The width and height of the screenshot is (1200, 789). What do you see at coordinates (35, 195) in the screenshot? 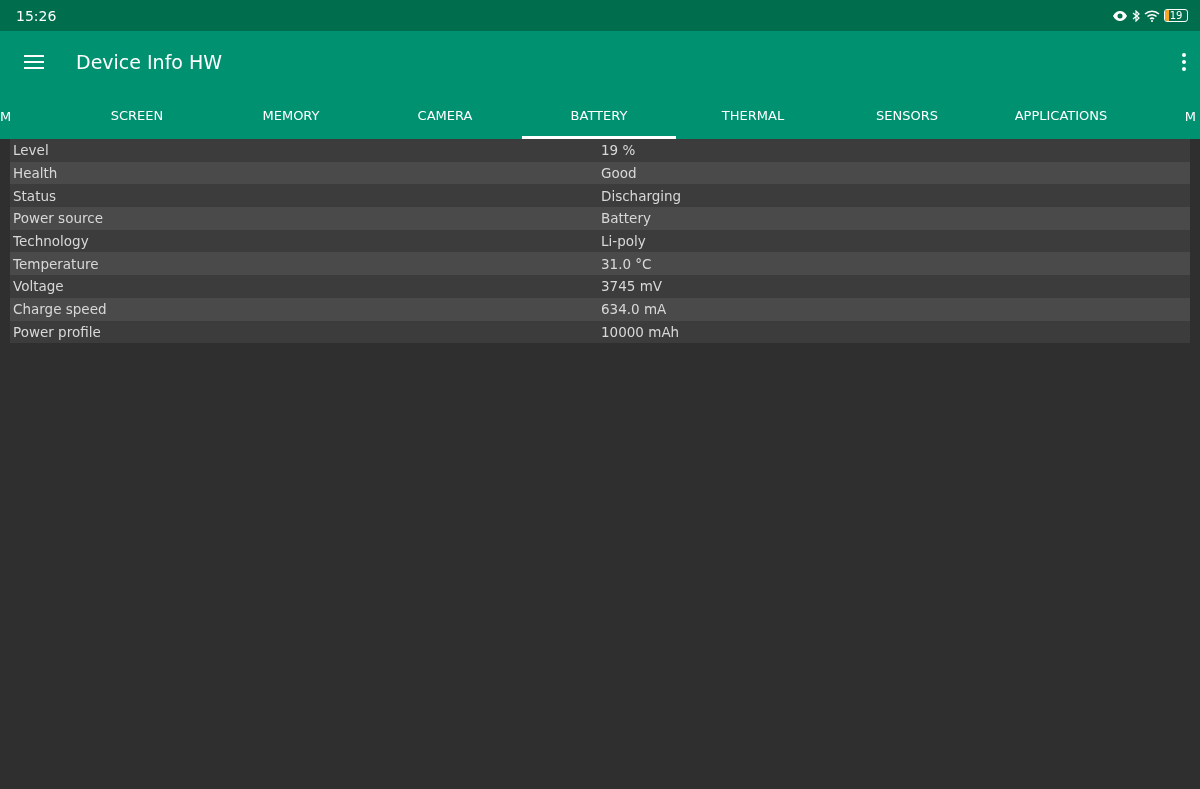
I see `row-label: Status` at bounding box center [35, 195].